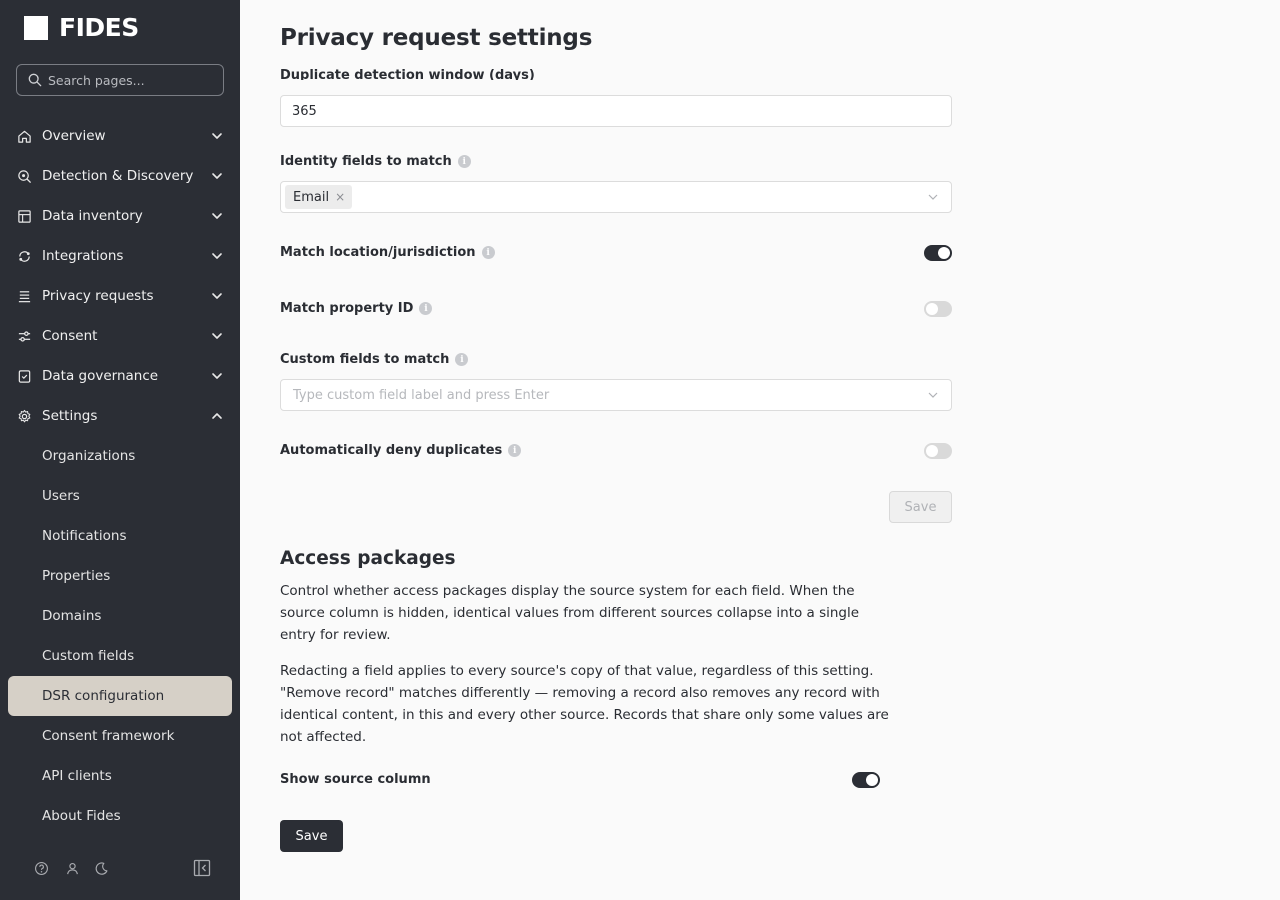 The width and height of the screenshot is (1280, 900). What do you see at coordinates (616, 197) in the screenshot?
I see `identity-fields-select: Email ×` at bounding box center [616, 197].